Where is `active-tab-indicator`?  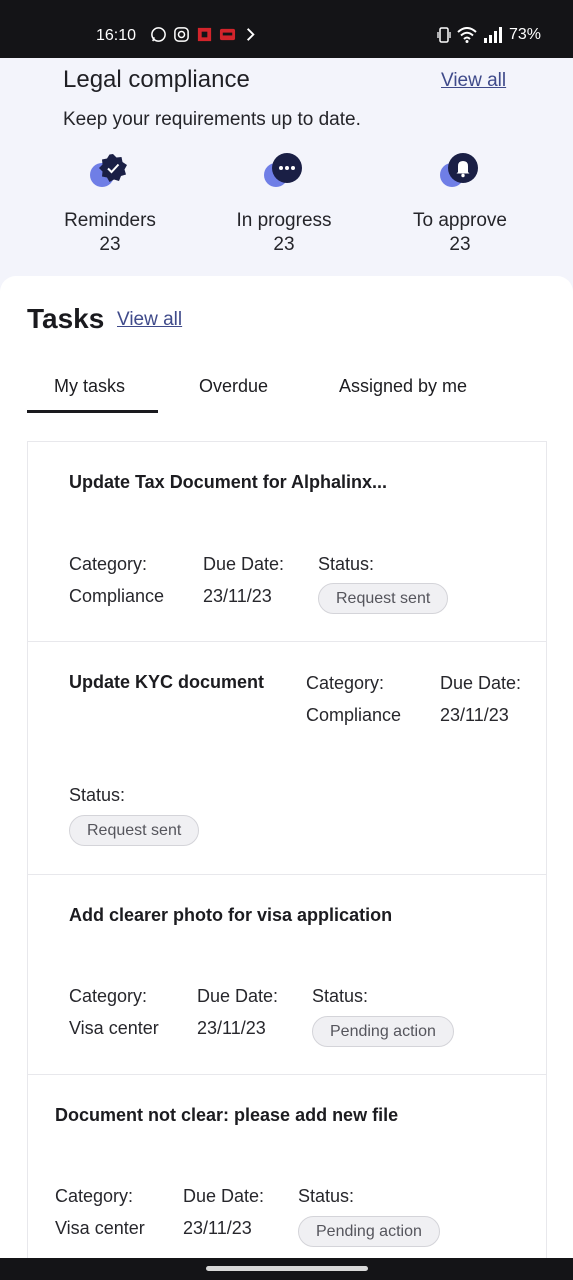
active-tab-indicator is located at coordinates (92, 411).